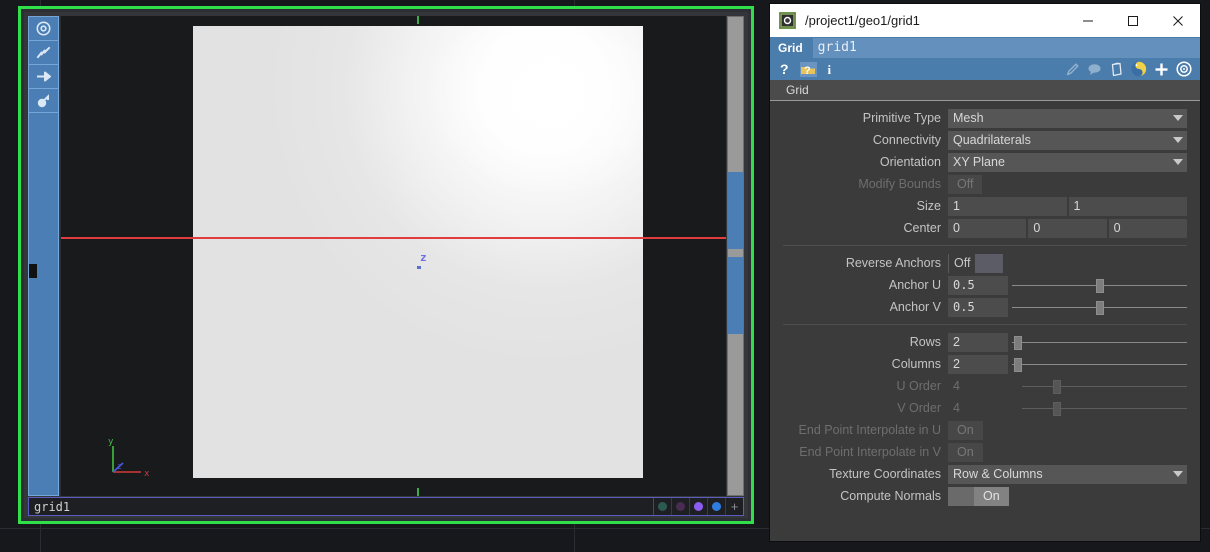 The image size is (1210, 552). What do you see at coordinates (1161, 69) in the screenshot?
I see `add-plus-icon` at bounding box center [1161, 69].